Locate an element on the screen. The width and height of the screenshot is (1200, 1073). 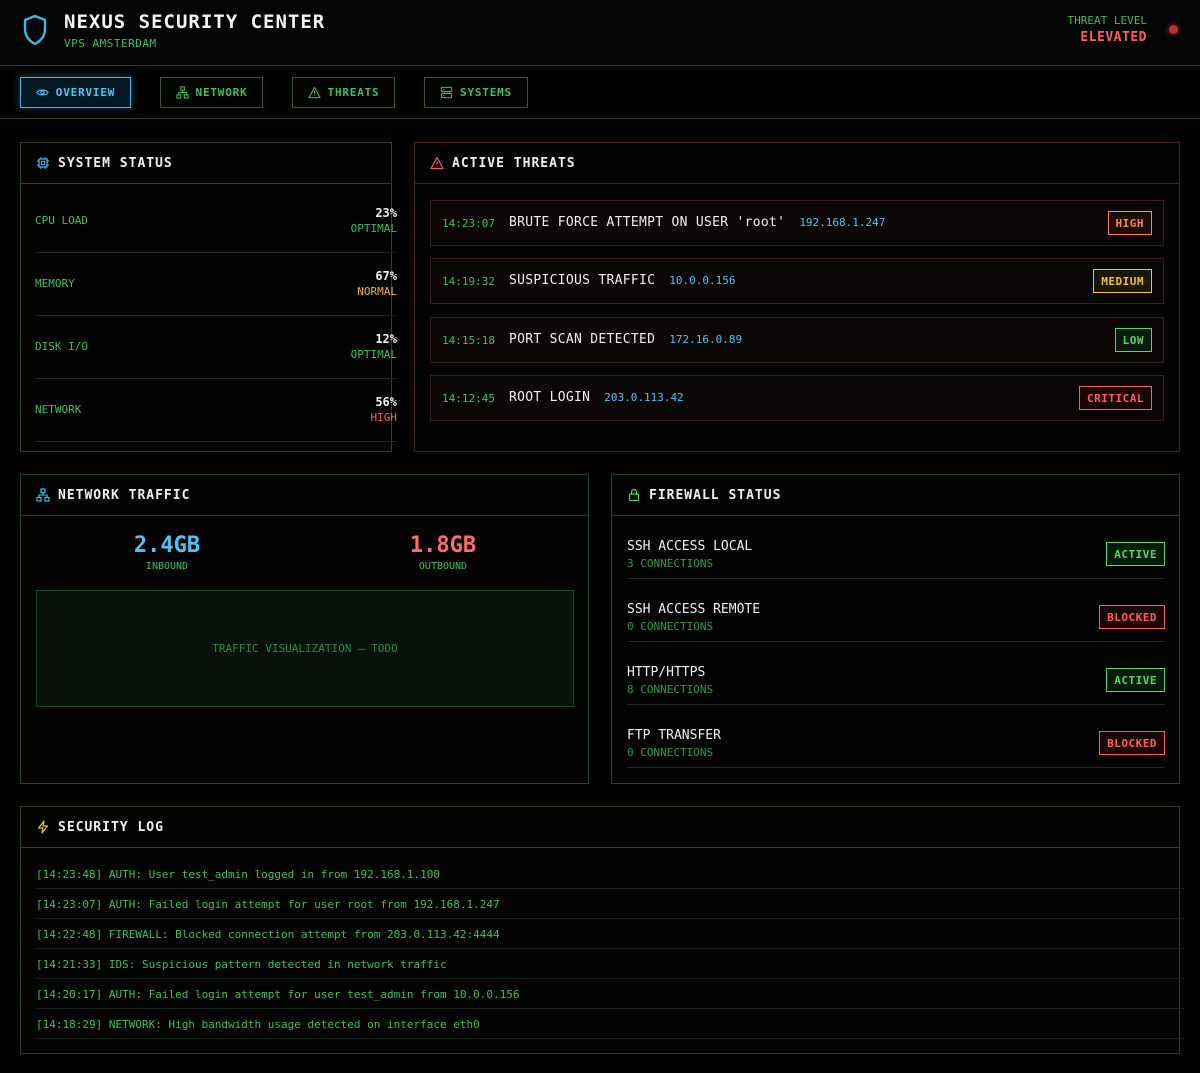
panel-header: SYSTEM STATUS is located at coordinates (206, 163).